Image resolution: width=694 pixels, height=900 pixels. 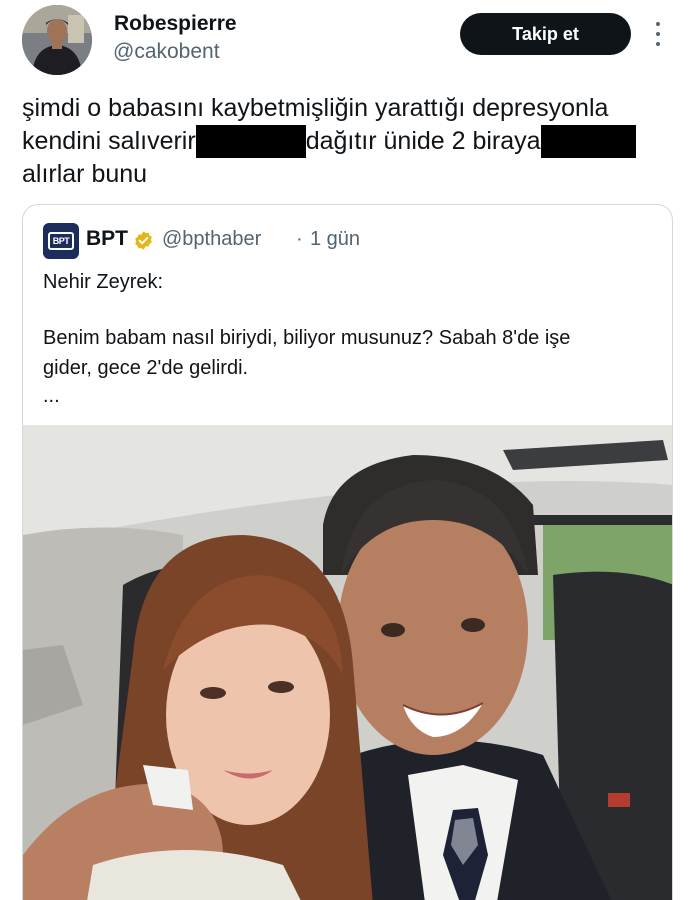 I want to click on bpt-logo-avatar: BPT, so click(x=61, y=241).